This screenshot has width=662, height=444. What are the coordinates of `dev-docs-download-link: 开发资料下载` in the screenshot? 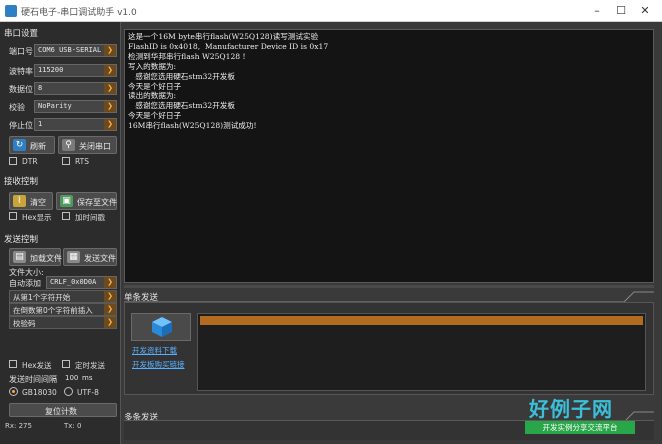 It's located at (154, 350).